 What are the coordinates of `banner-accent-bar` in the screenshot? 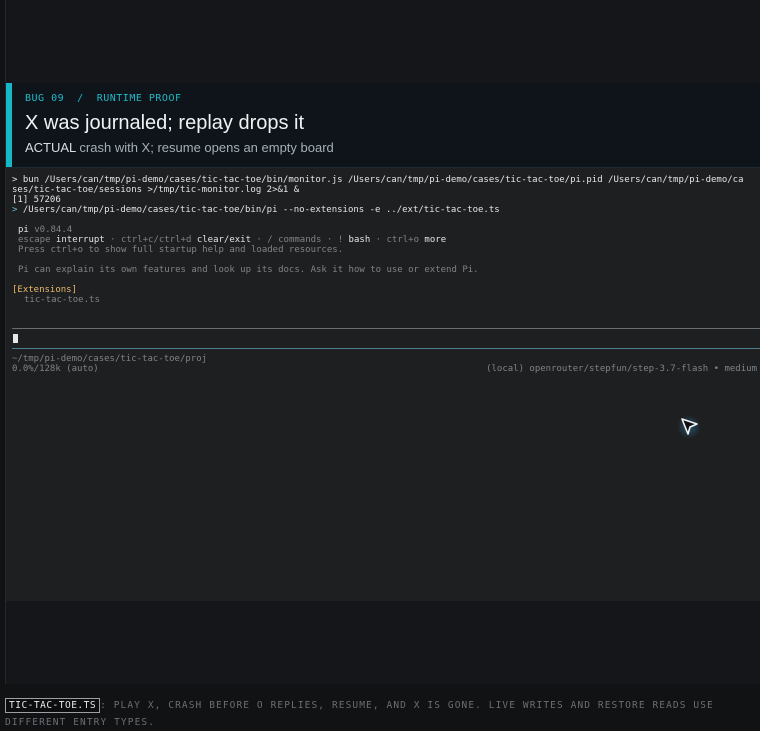 It's located at (9, 125).